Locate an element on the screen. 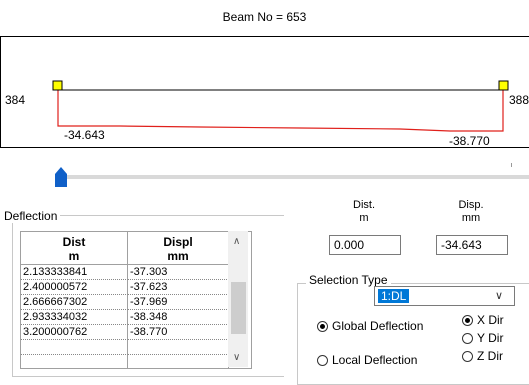  selection-type-label: Selection Type is located at coordinates (348, 280).